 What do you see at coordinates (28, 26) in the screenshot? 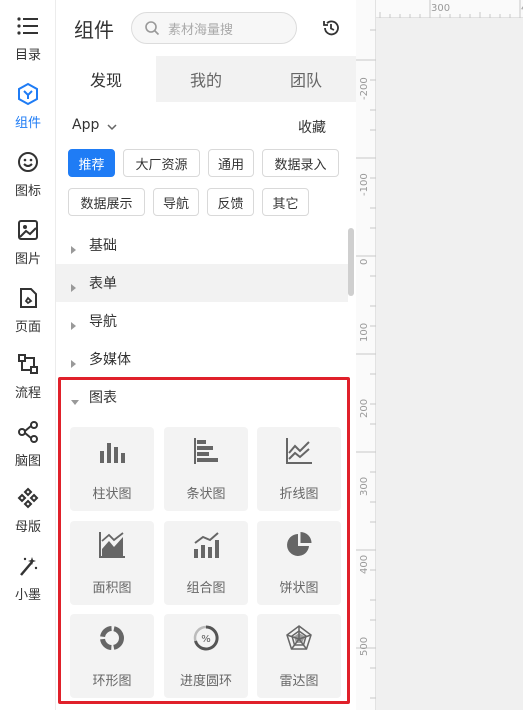
I see `list-icon` at bounding box center [28, 26].